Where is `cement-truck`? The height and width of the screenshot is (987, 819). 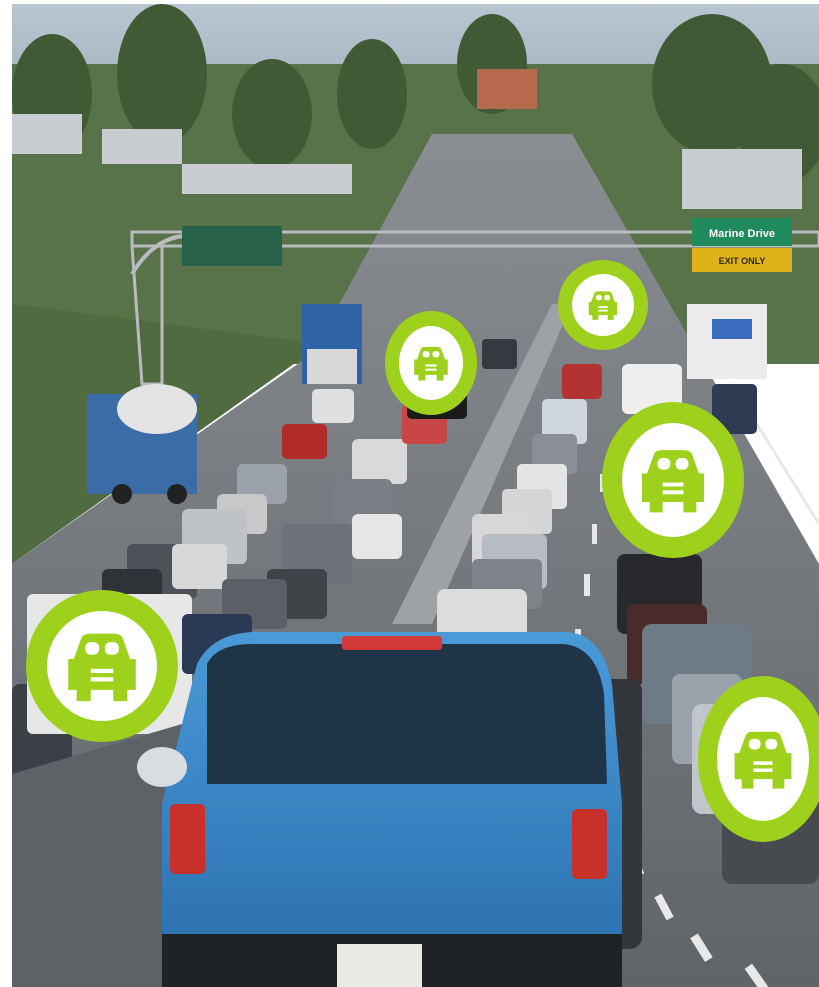
cement-truck is located at coordinates (142, 444).